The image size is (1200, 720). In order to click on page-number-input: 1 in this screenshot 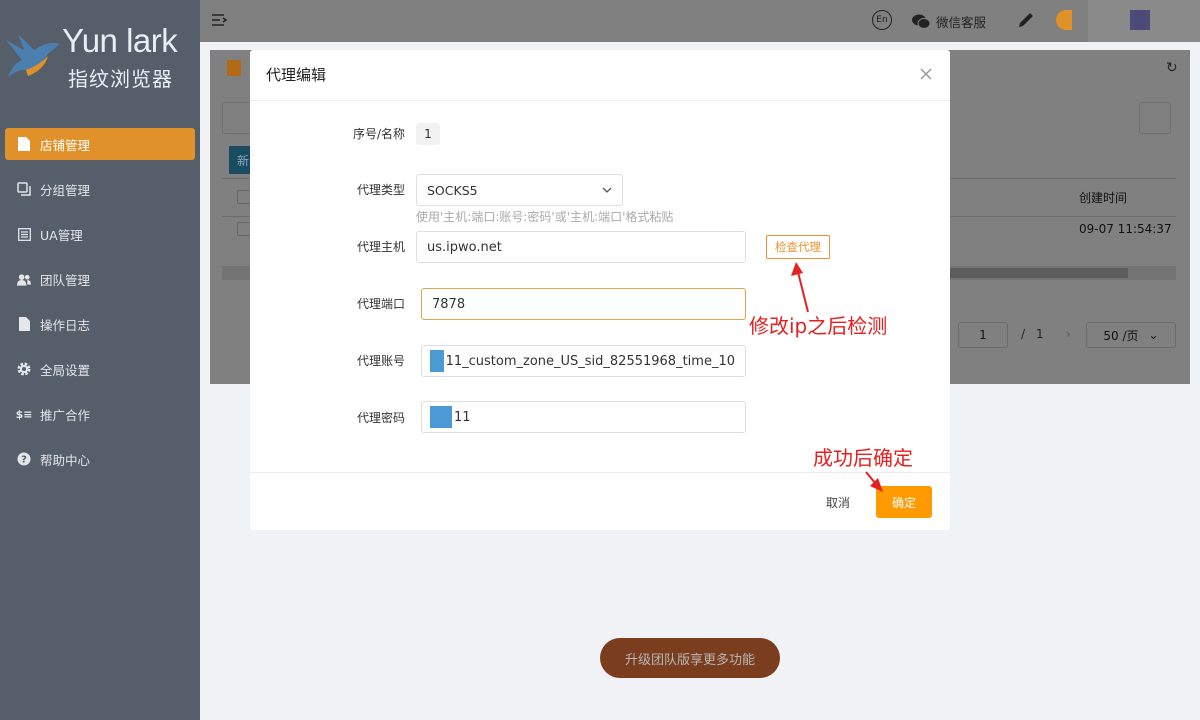, I will do `click(983, 335)`.